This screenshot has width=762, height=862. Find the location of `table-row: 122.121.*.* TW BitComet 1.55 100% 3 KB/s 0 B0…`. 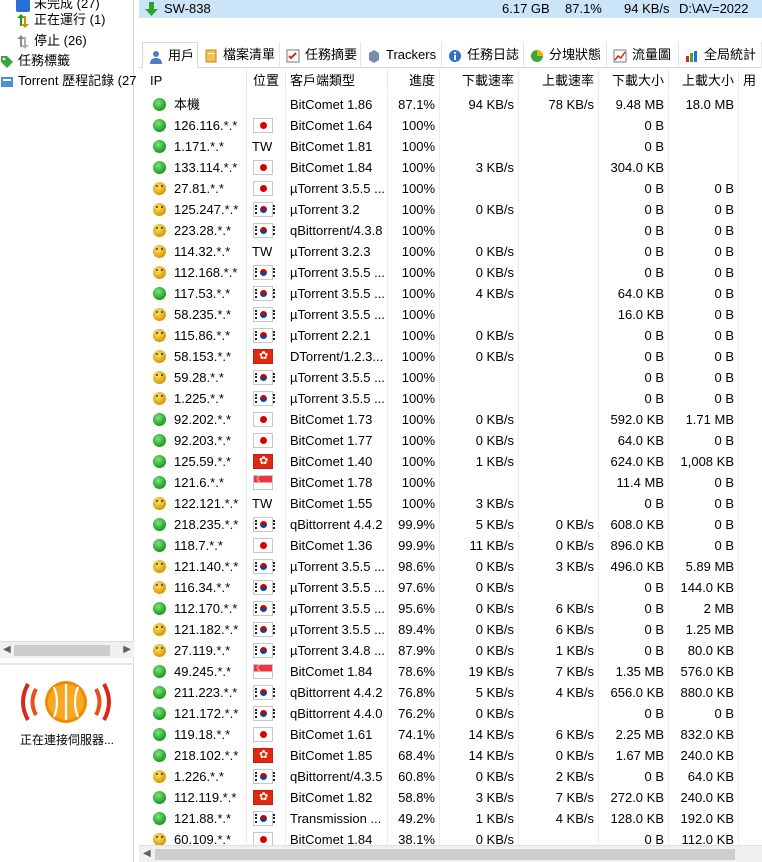

table-row: 122.121.*.* TW BitComet 1.55 100% 3 KB/s 0 B0… is located at coordinates (453, 503).